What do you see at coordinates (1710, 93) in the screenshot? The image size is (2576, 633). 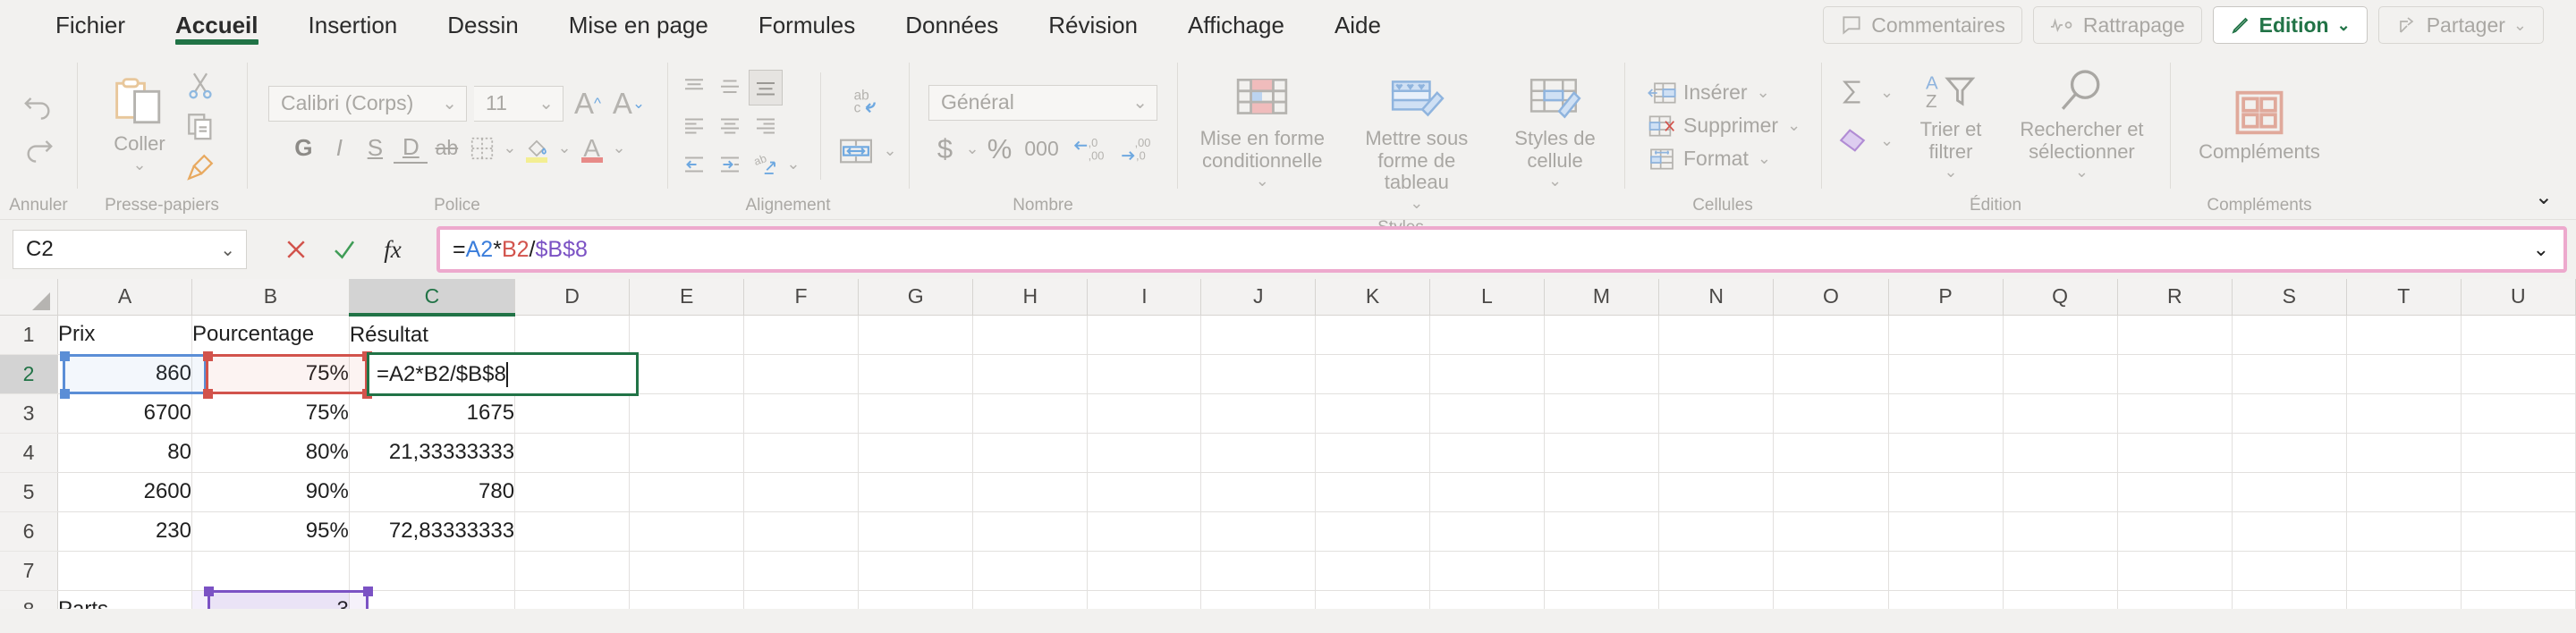 I see `insert-cells-button: Insérer ⌄` at bounding box center [1710, 93].